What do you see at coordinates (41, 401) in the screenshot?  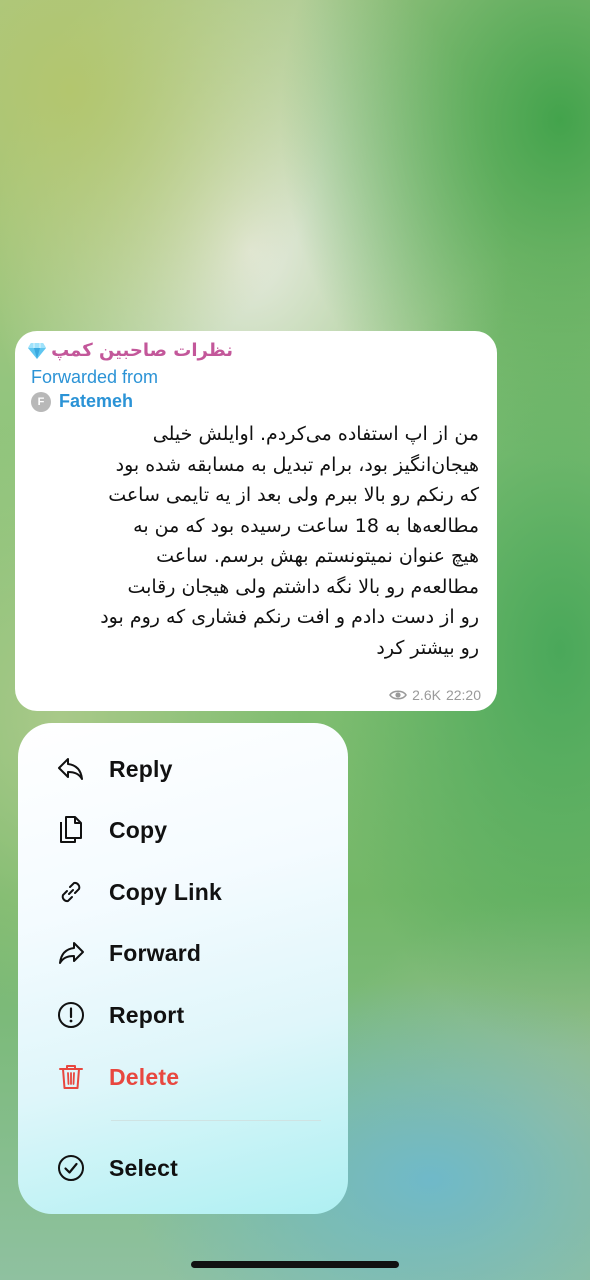 I see `author-avatar: F` at bounding box center [41, 401].